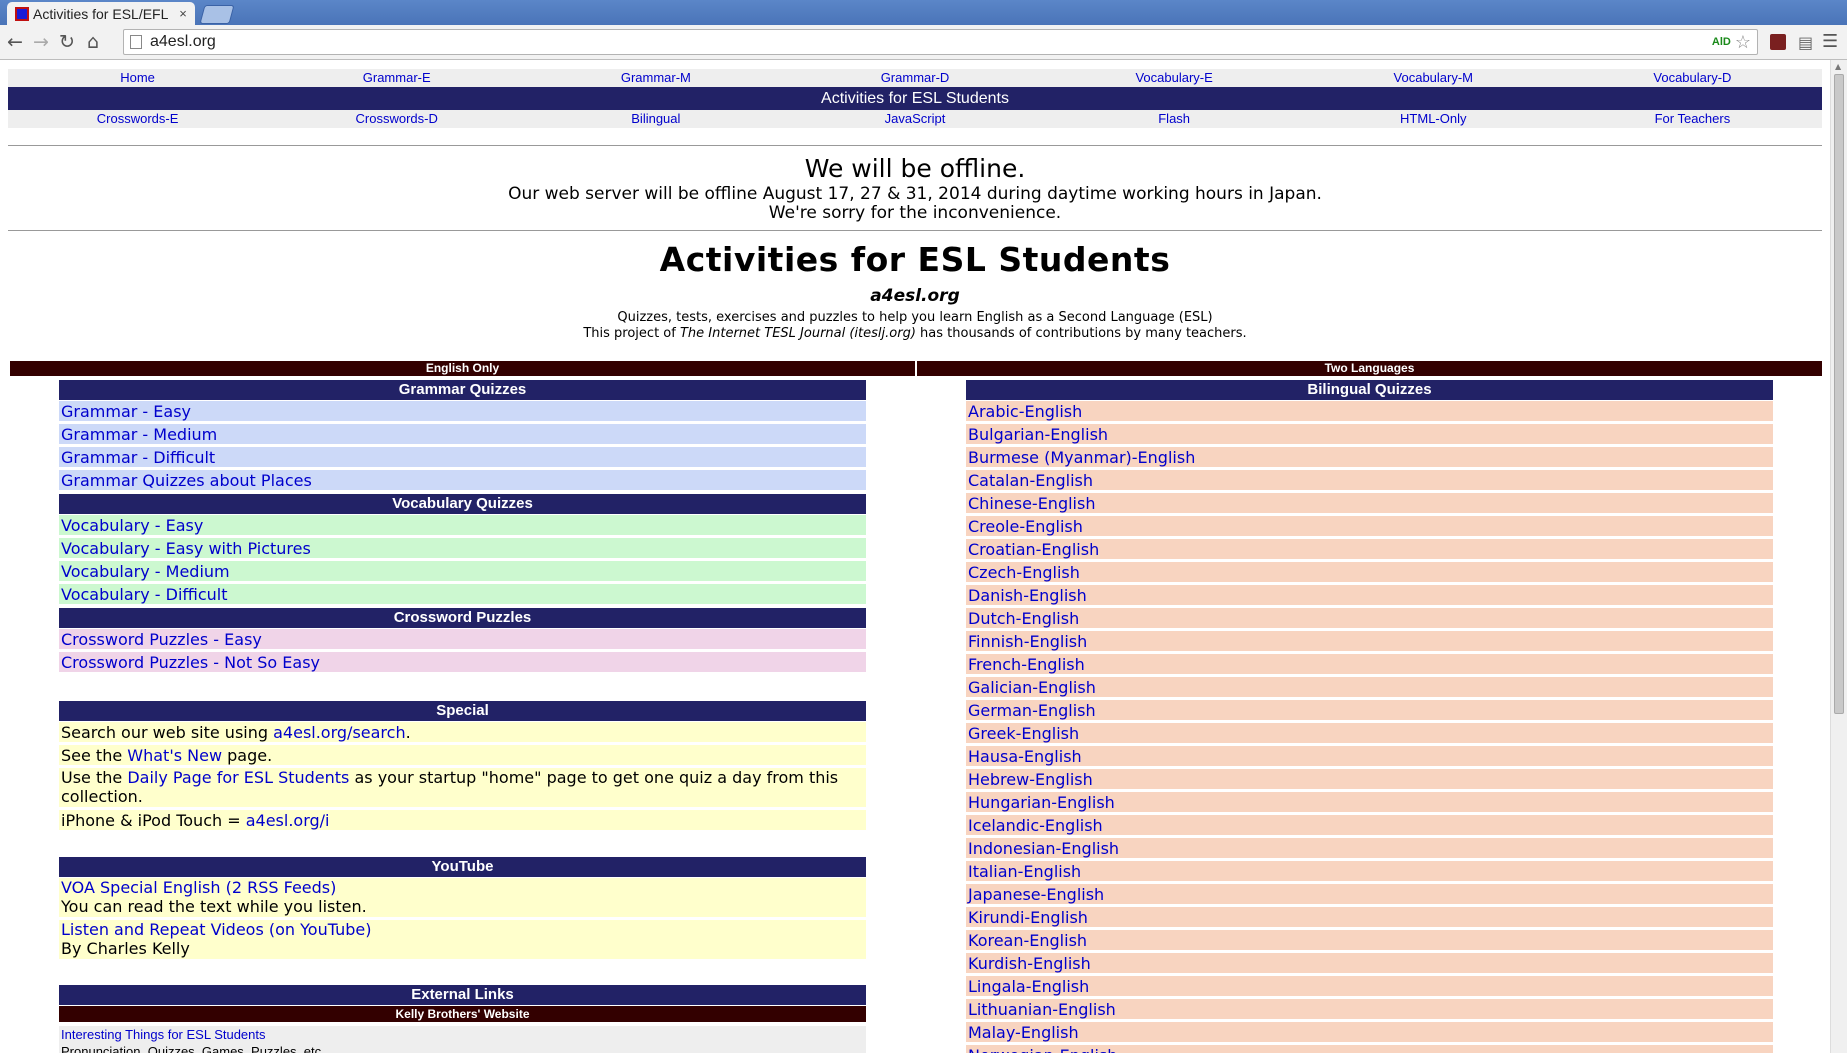 The height and width of the screenshot is (1053, 1847). Describe the element at coordinates (186, 548) in the screenshot. I see `vocabulary-link: Vocabulary - Easy with Pictures` at that location.